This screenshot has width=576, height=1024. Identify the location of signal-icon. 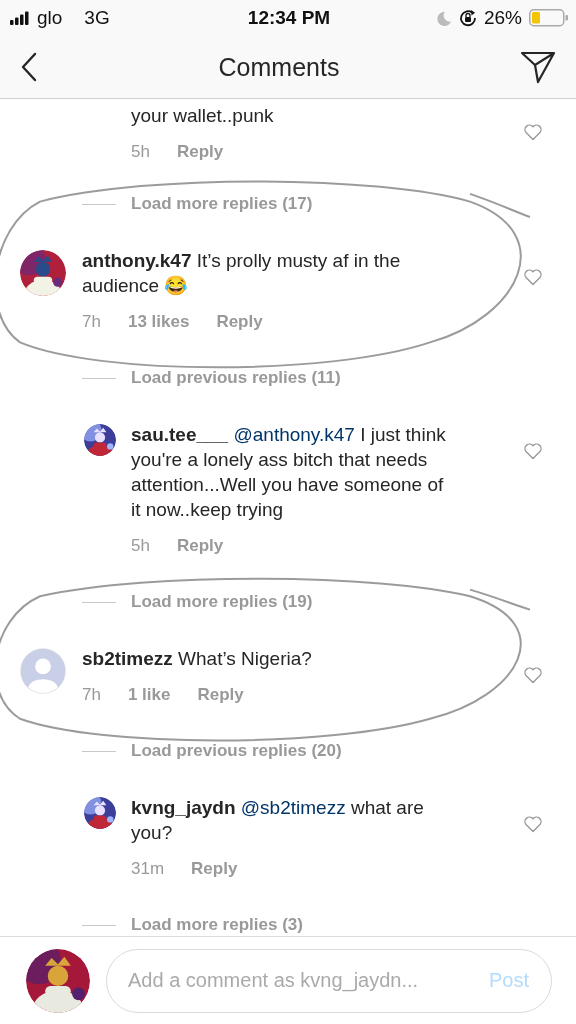
(19, 18).